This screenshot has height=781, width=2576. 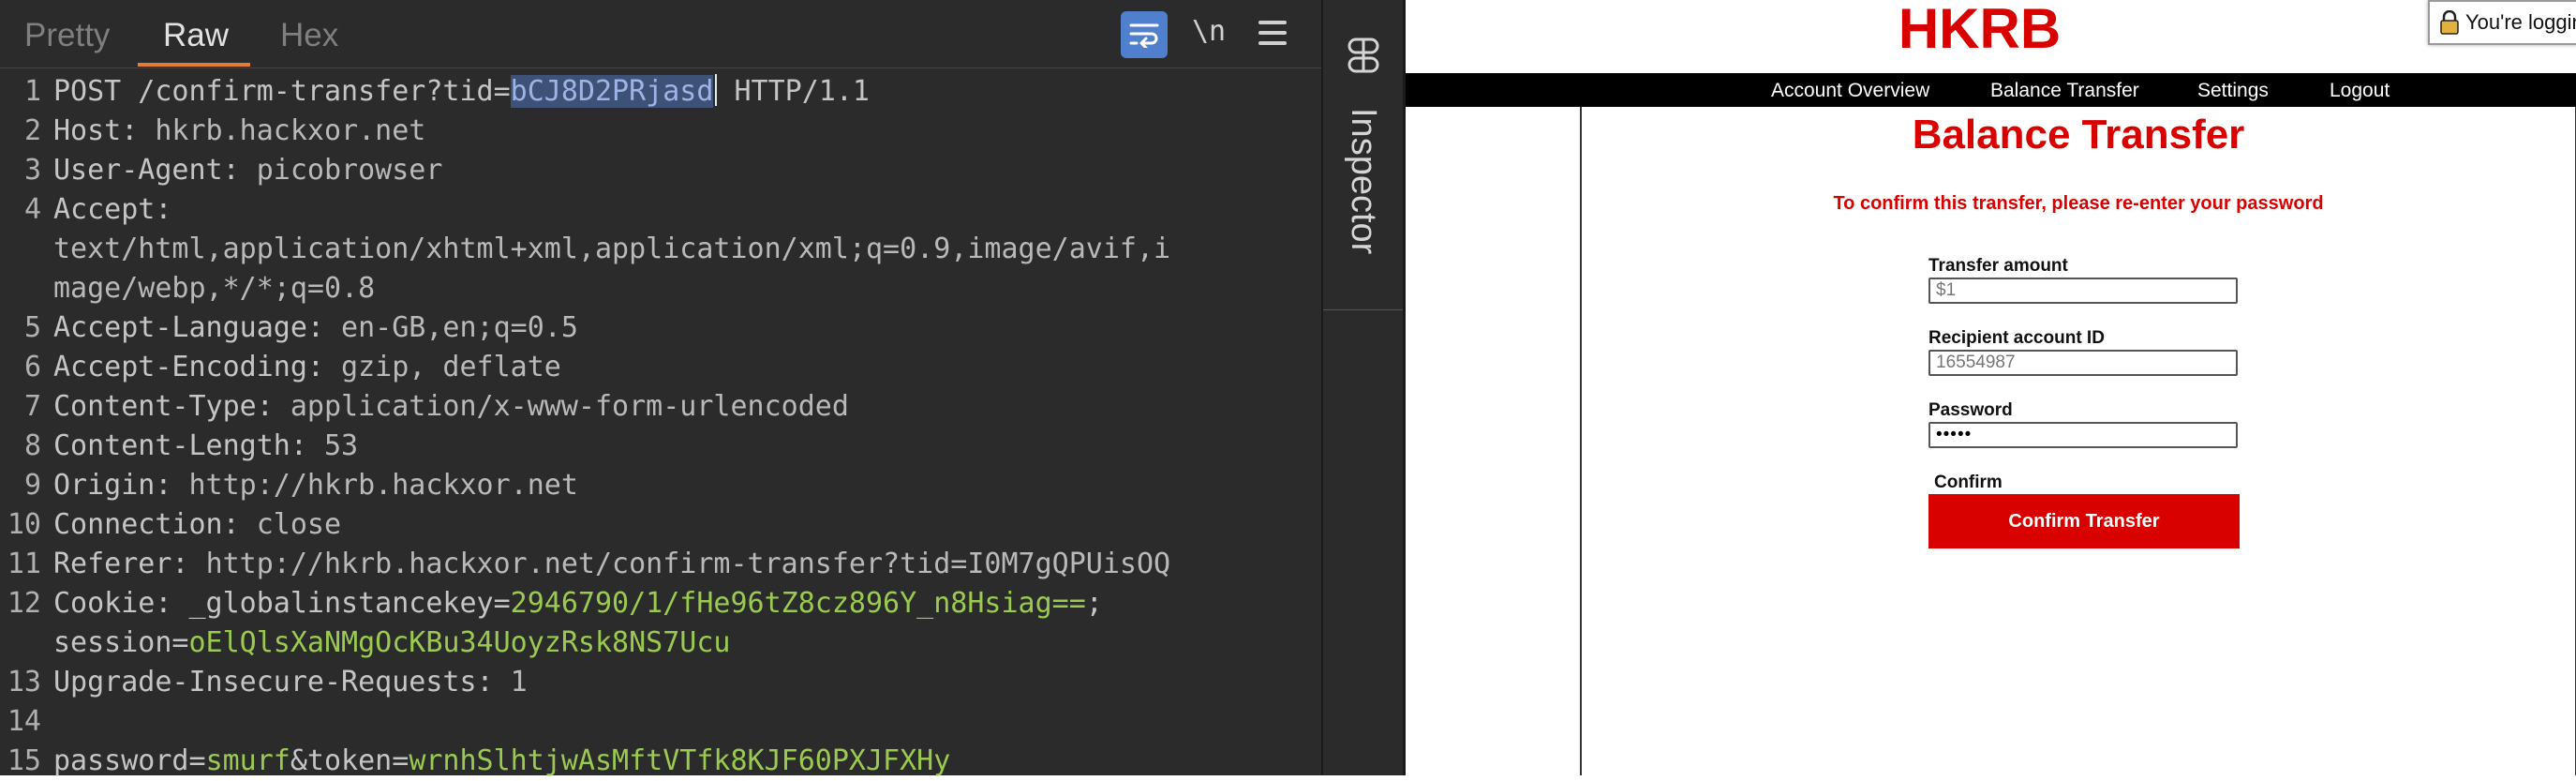 I want to click on header-value: close, so click(x=299, y=524).